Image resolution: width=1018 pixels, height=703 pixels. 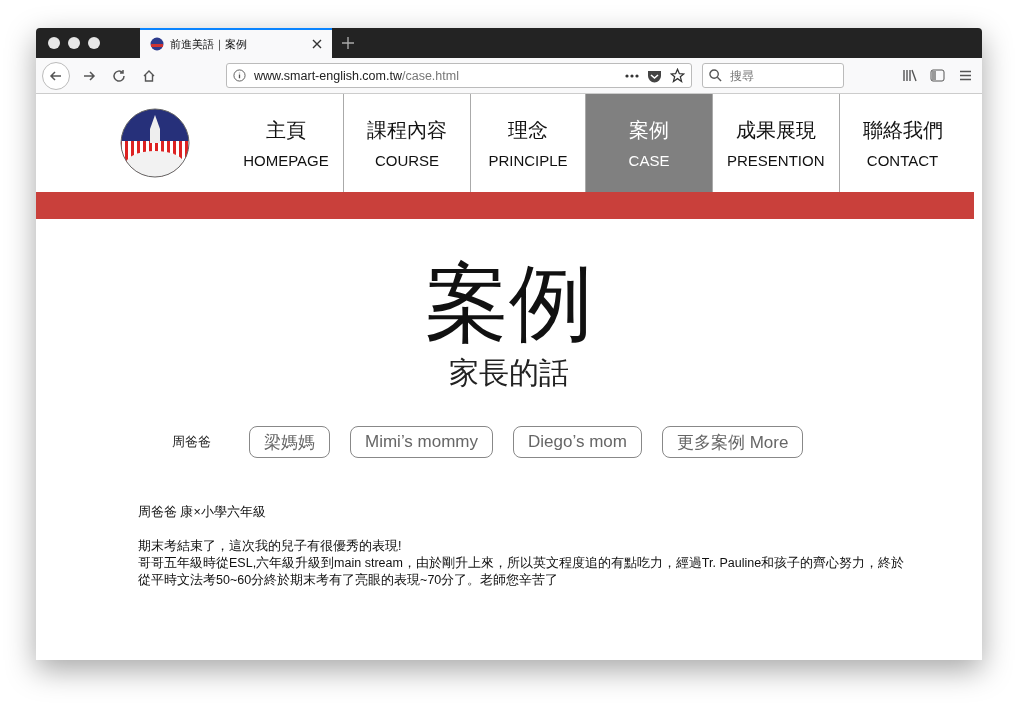 What do you see at coordinates (200, 442) in the screenshot?
I see `case-link: 周爸爸` at bounding box center [200, 442].